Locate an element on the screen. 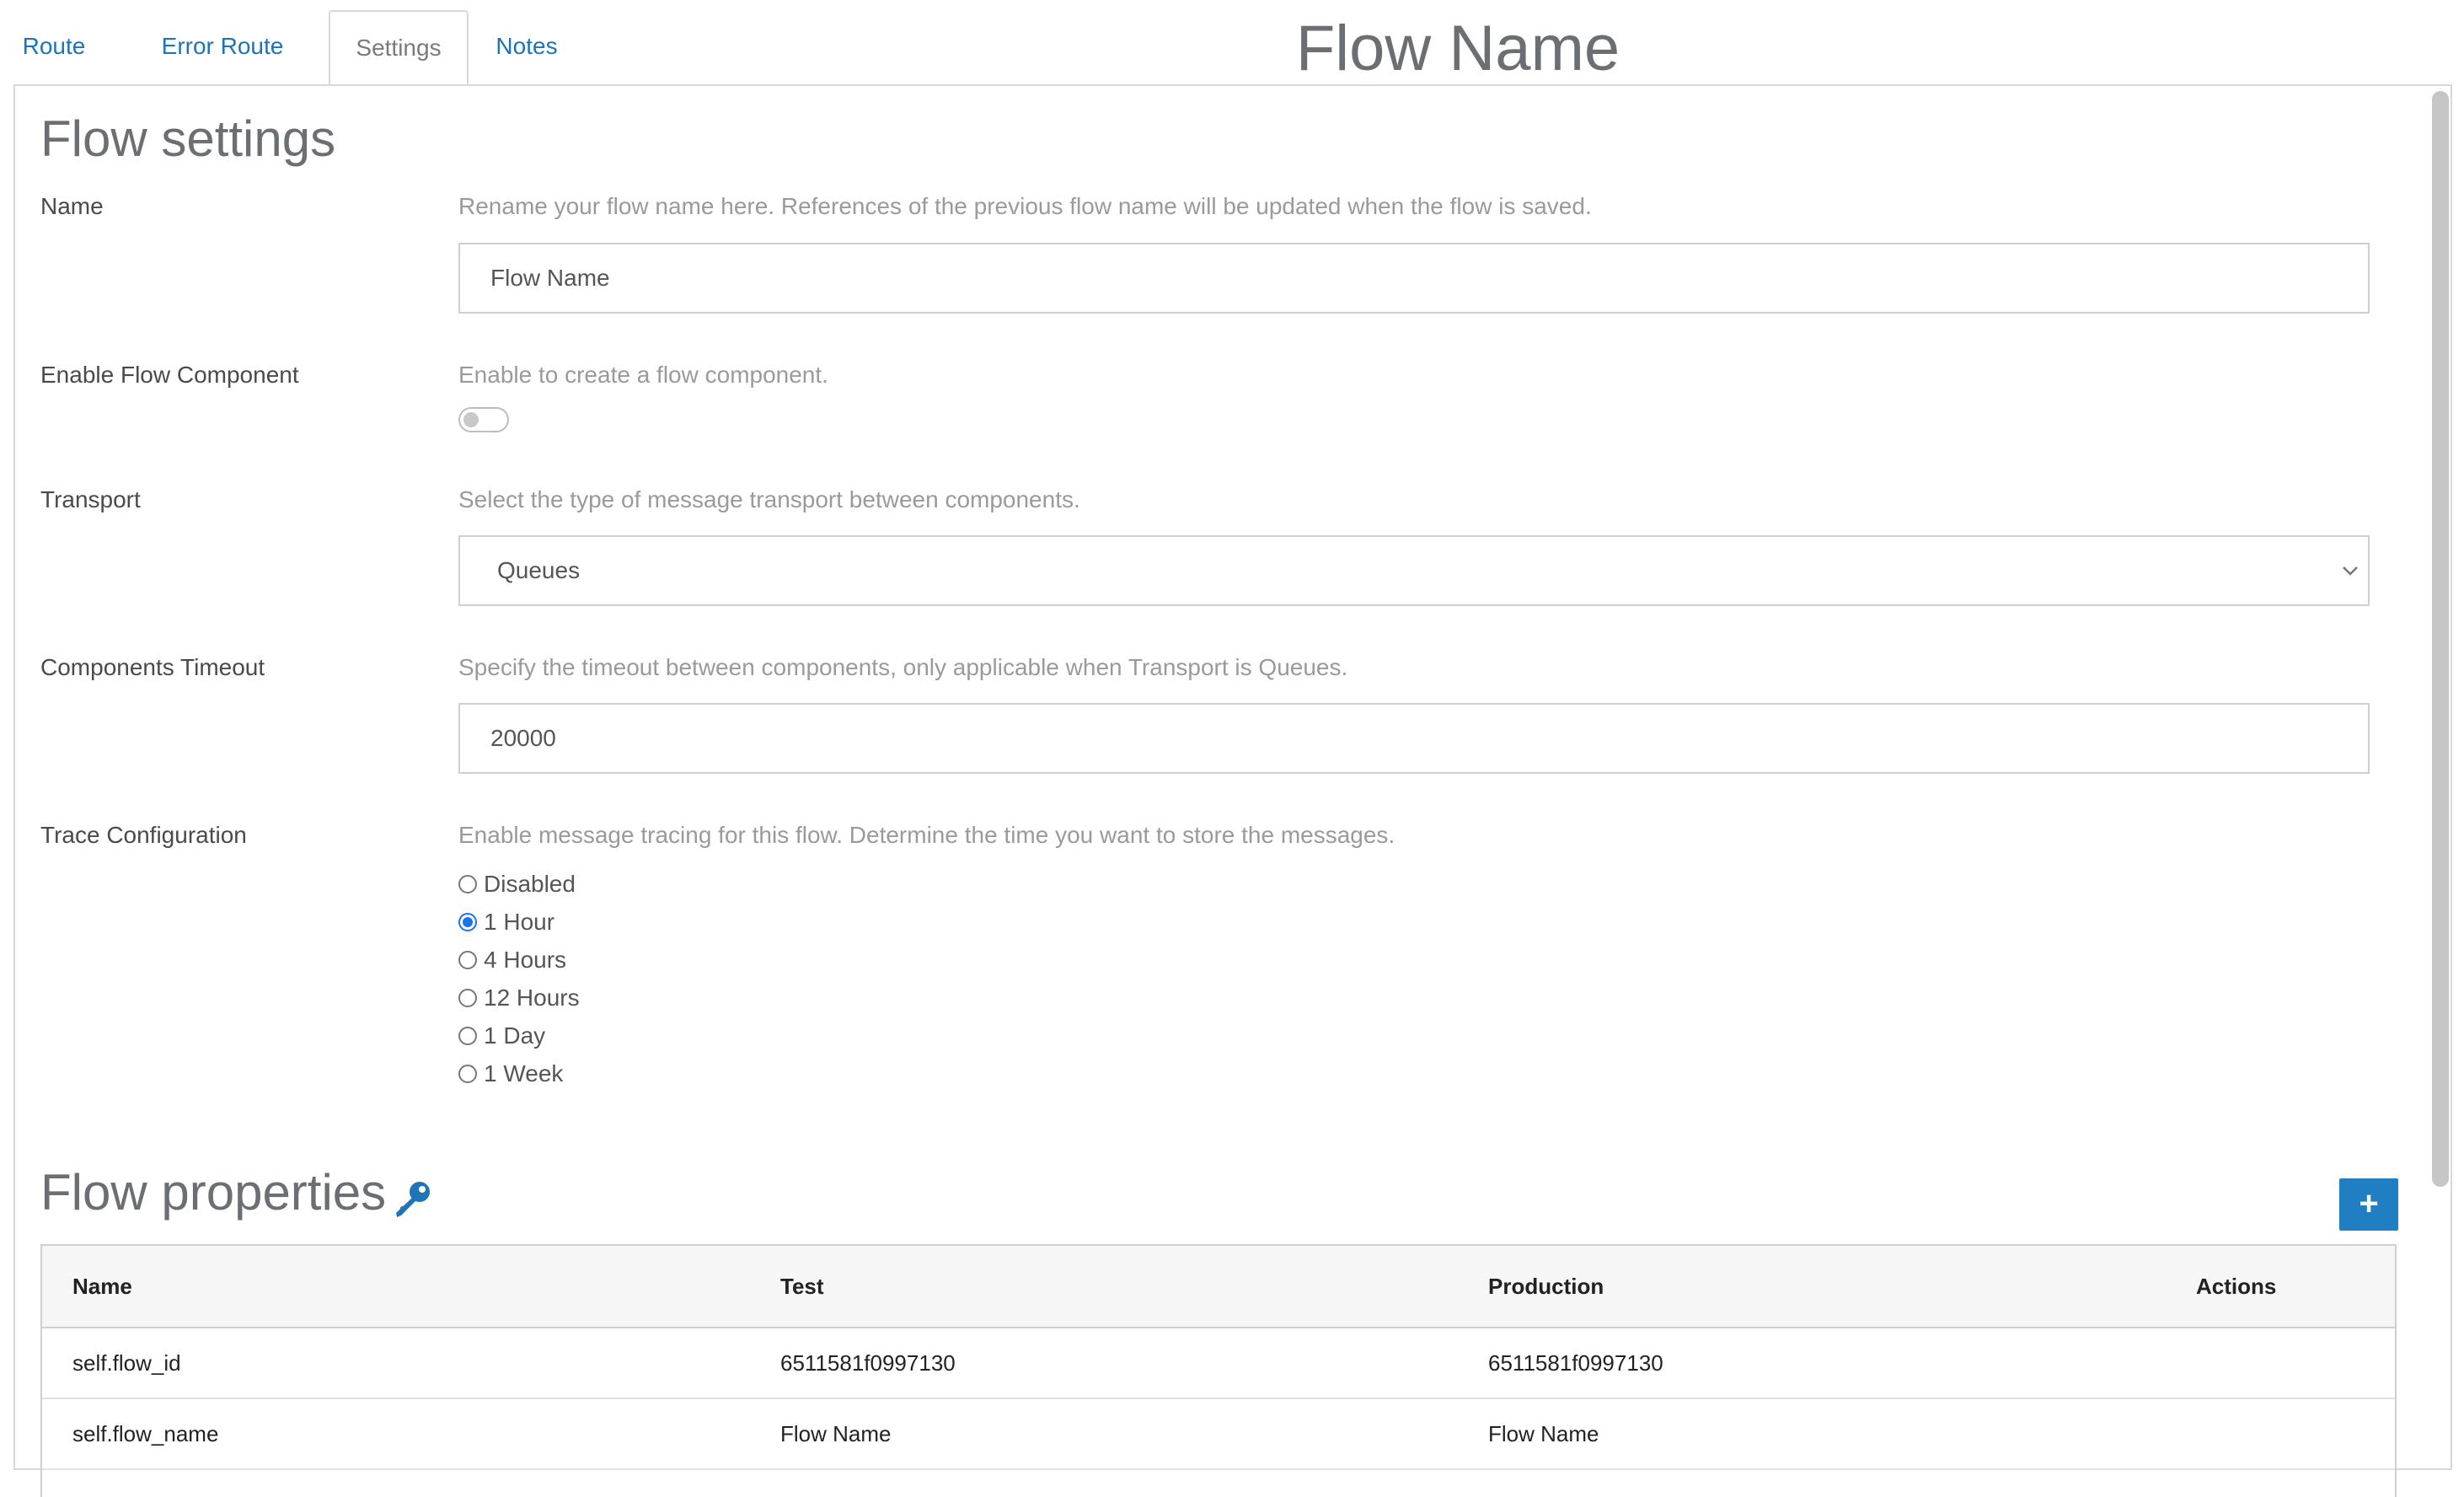 Image resolution: width=2464 pixels, height=1497 pixels. tab-error-route: Error Route is located at coordinates (222, 46).